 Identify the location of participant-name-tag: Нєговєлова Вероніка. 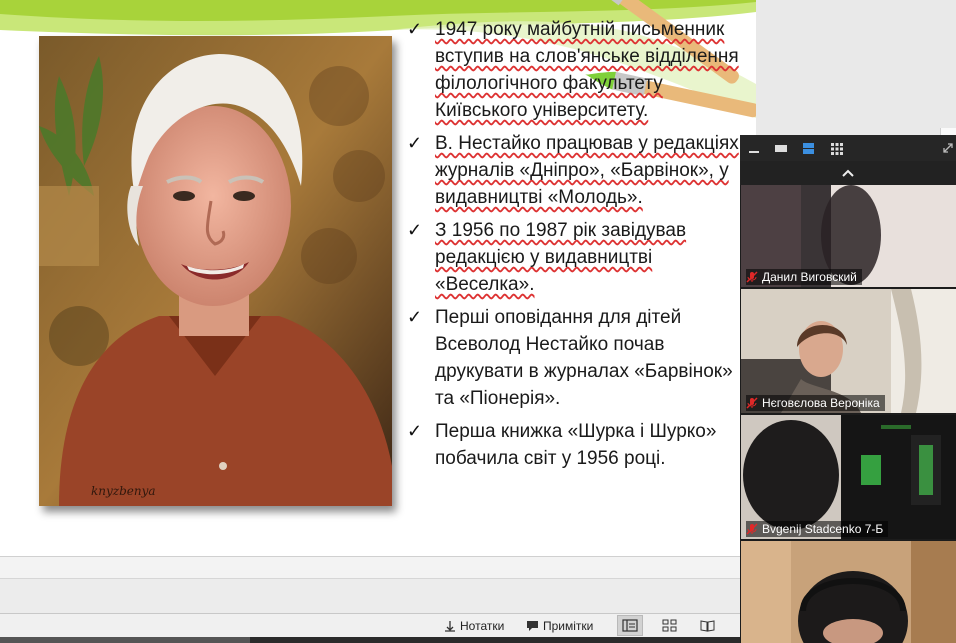
(815, 403).